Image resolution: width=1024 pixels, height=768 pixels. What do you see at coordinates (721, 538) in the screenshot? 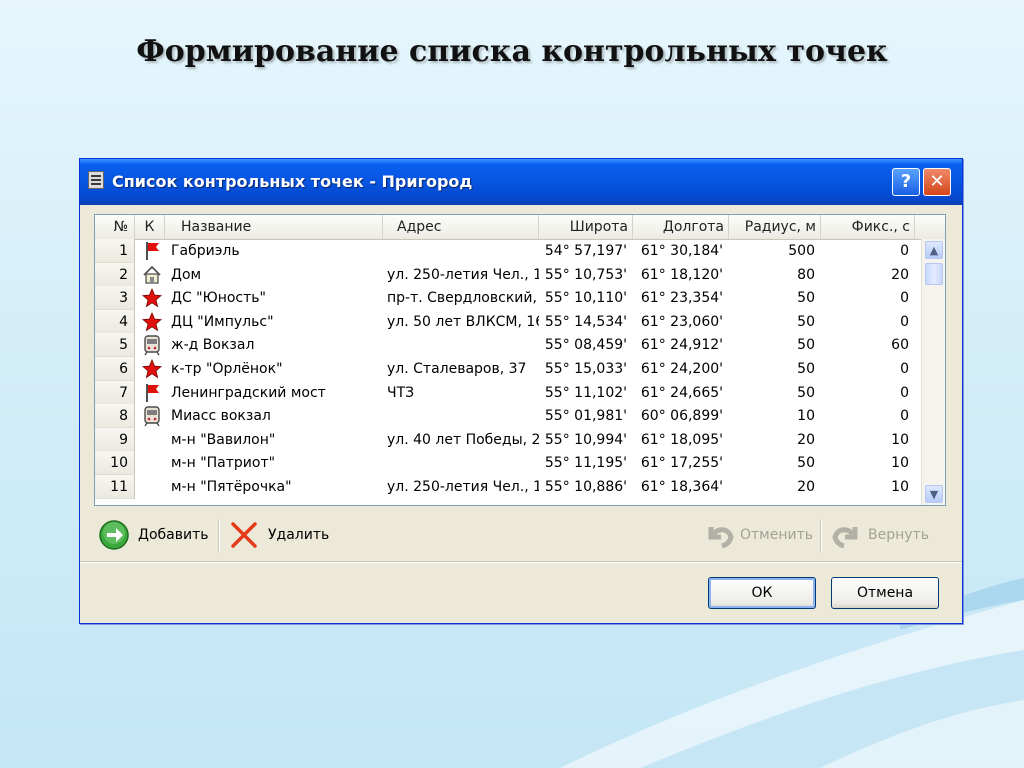
I see `undo-arrow-icon` at bounding box center [721, 538].